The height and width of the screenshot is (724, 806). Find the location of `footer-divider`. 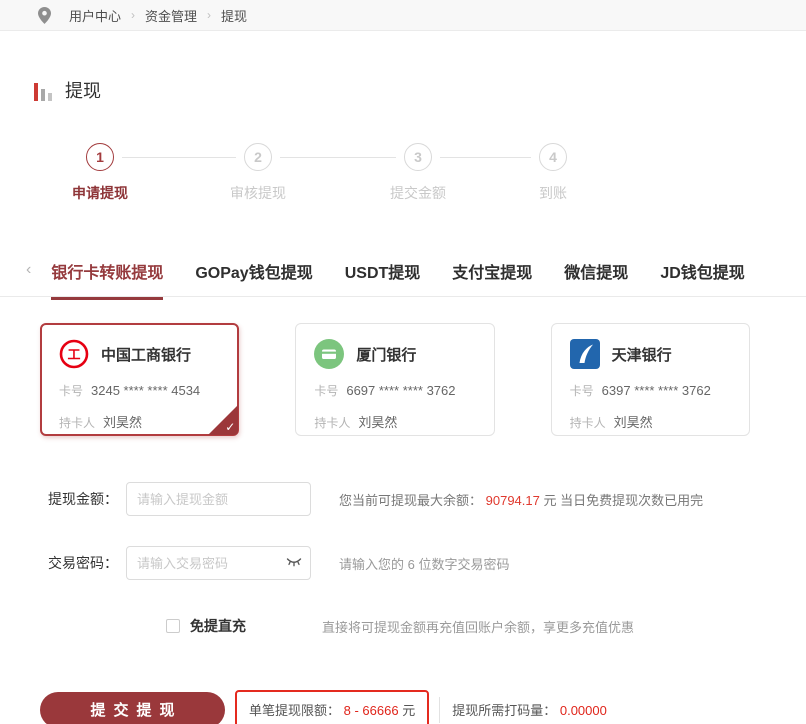

footer-divider is located at coordinates (440, 709).